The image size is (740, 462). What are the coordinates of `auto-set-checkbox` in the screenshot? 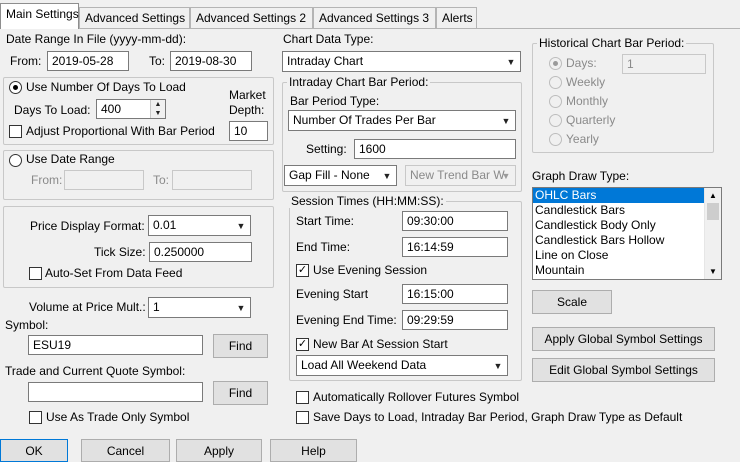 It's located at (35, 273).